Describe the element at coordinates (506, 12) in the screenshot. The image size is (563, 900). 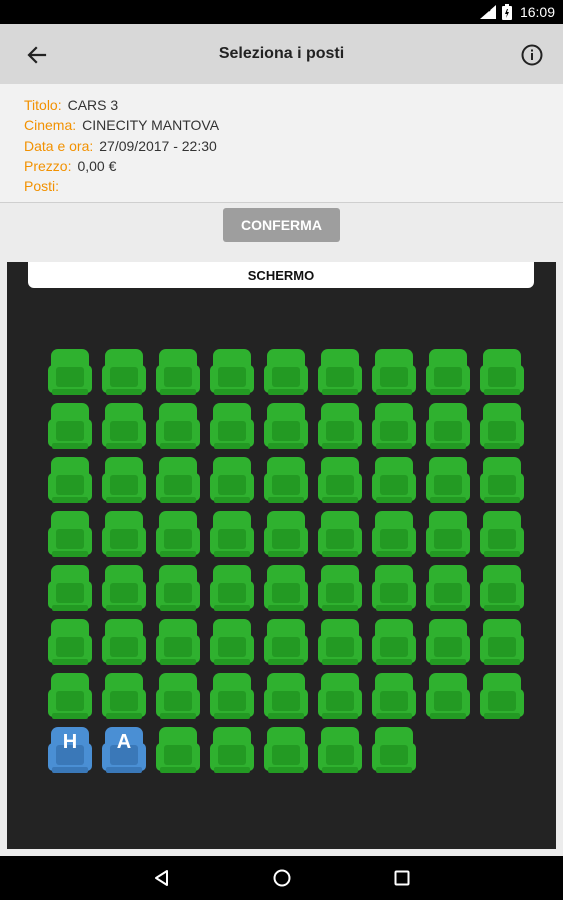
I see `battery-icon` at that location.